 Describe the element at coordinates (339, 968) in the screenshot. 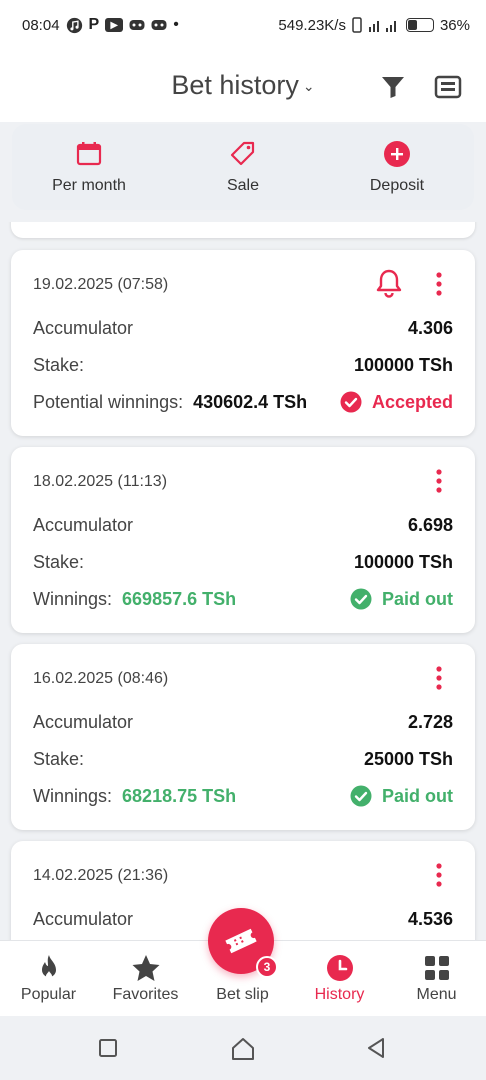

I see `clock-icon` at that location.